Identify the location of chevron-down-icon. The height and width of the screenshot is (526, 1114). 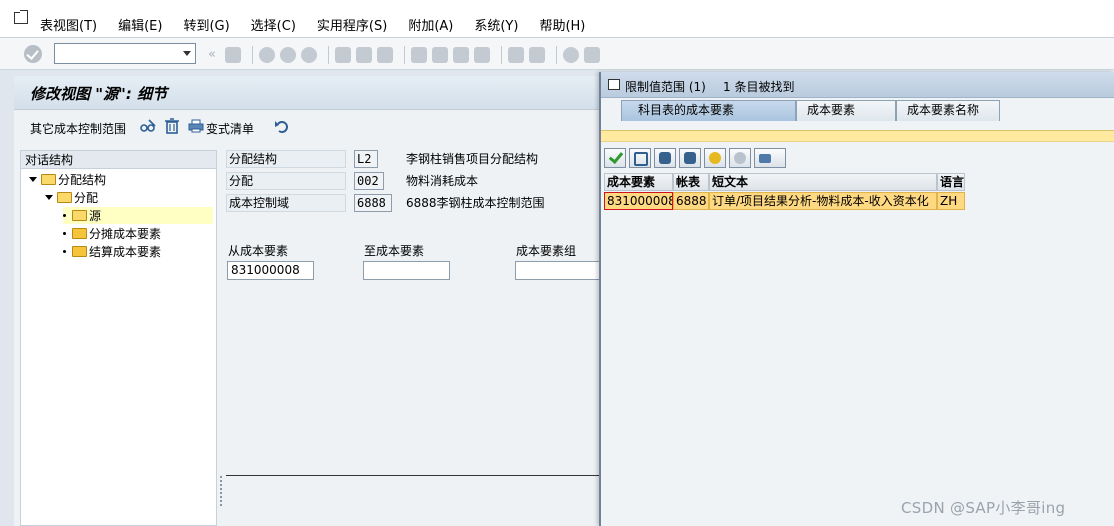
(187, 53).